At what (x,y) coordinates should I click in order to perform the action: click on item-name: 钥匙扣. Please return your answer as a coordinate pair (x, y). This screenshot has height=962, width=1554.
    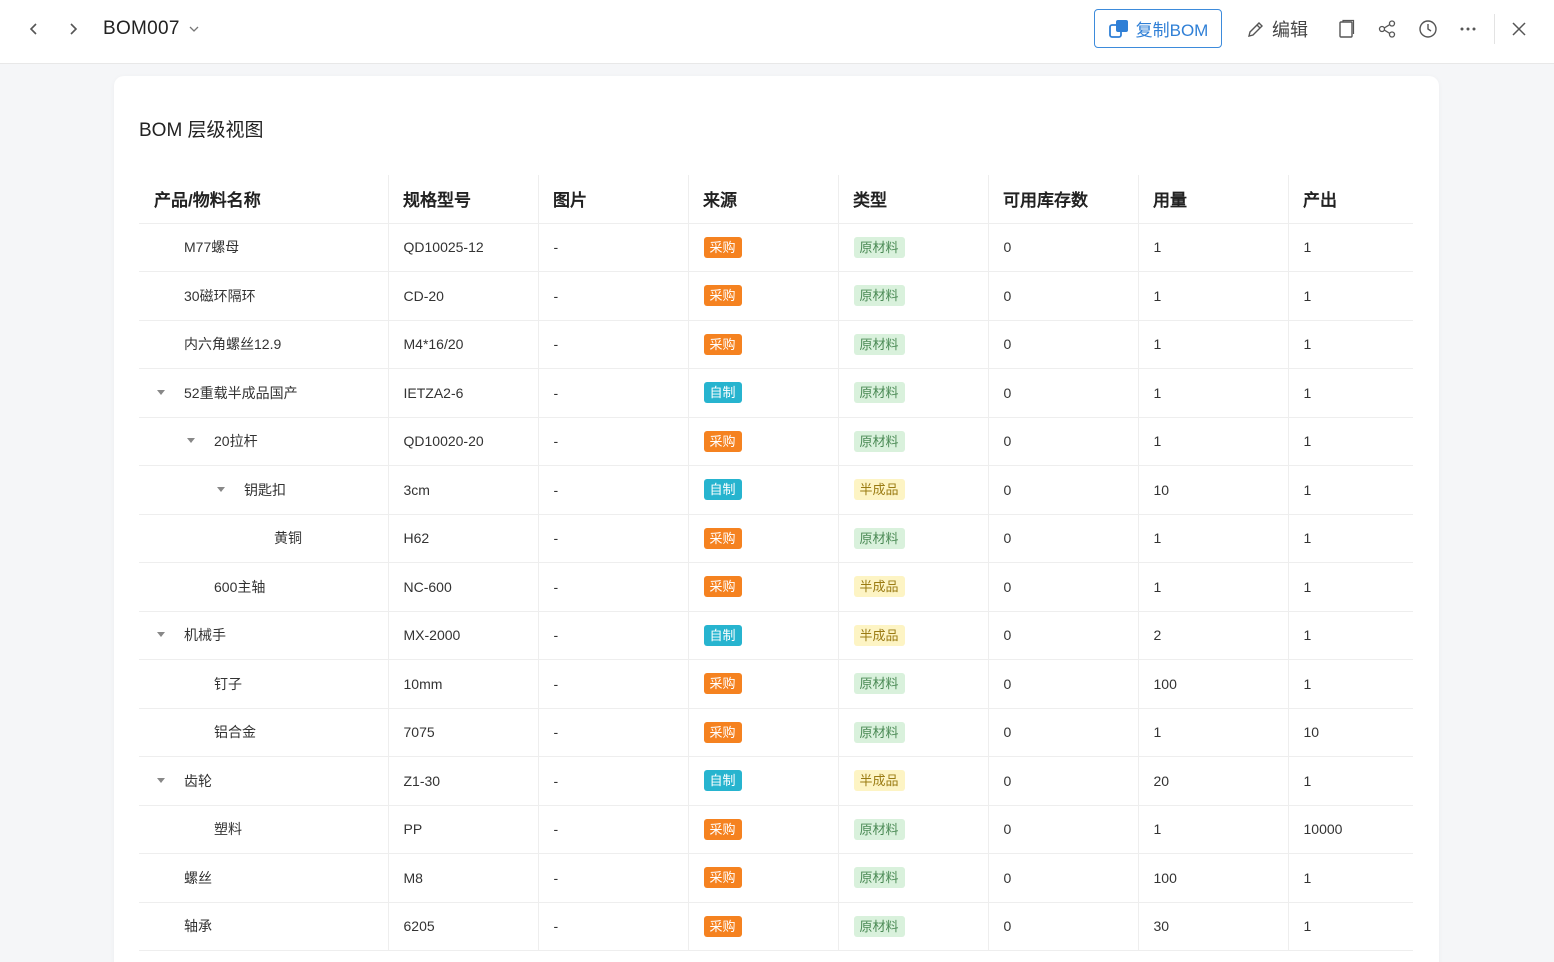
    Looking at the image, I should click on (265, 490).